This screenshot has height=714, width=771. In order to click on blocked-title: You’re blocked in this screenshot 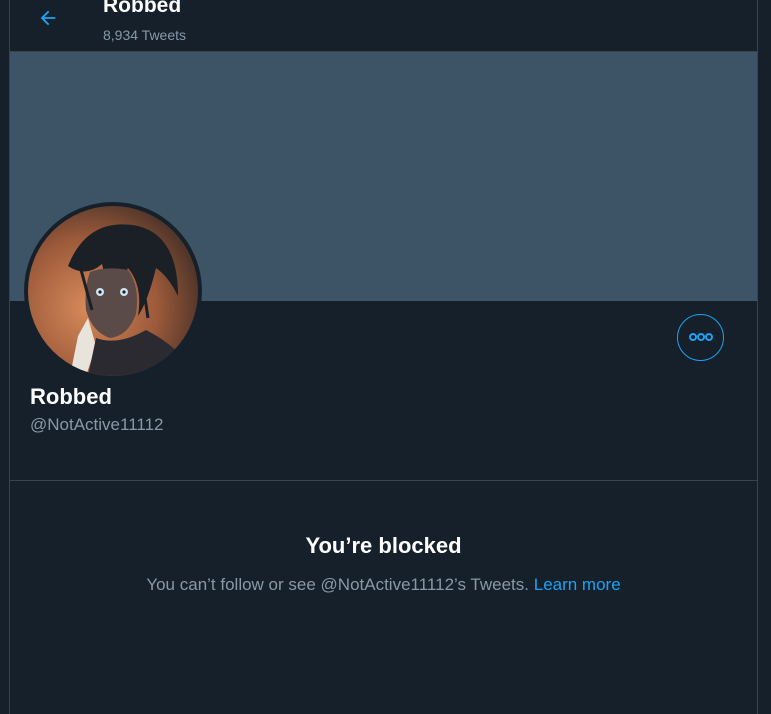, I will do `click(383, 545)`.